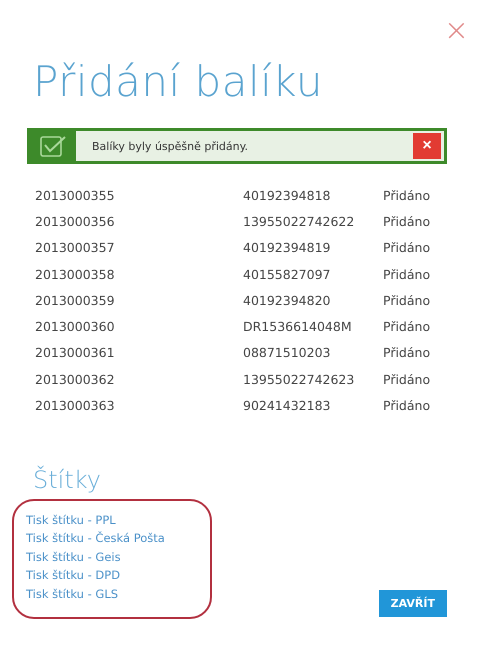 Image resolution: width=477 pixels, height=662 pixels. Describe the element at coordinates (75, 195) in the screenshot. I see `package-id: 2013000355` at that location.